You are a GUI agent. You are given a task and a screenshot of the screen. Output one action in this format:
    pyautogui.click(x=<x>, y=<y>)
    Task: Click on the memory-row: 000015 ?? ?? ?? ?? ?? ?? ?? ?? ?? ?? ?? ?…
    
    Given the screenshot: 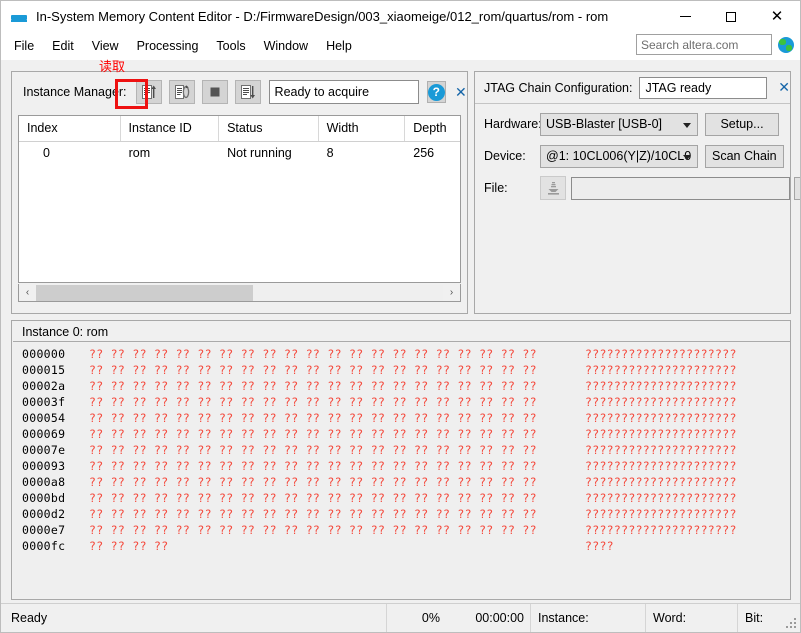 What is the action you would take?
    pyautogui.click(x=401, y=370)
    